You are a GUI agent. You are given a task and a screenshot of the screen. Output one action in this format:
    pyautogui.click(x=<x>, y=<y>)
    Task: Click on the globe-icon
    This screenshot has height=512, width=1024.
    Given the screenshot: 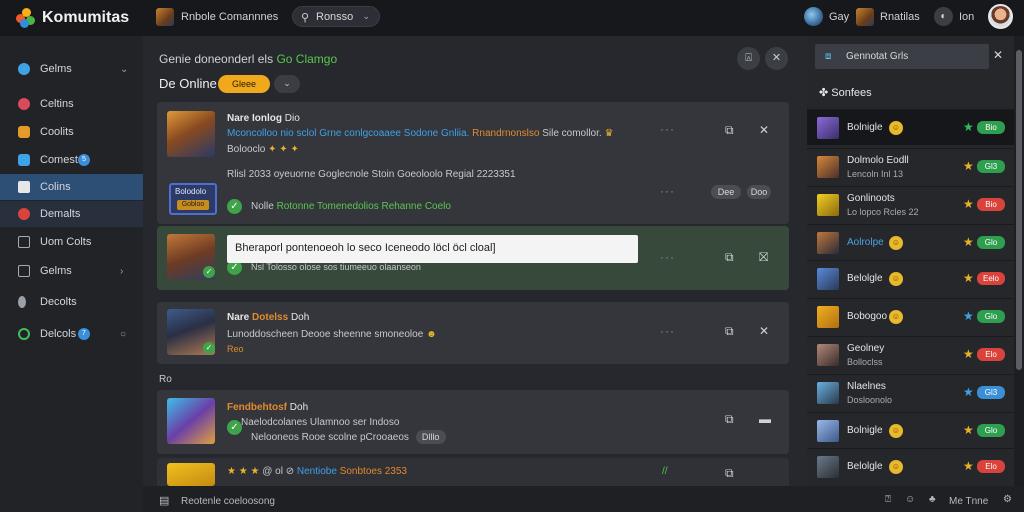 What is the action you would take?
    pyautogui.click(x=813, y=16)
    